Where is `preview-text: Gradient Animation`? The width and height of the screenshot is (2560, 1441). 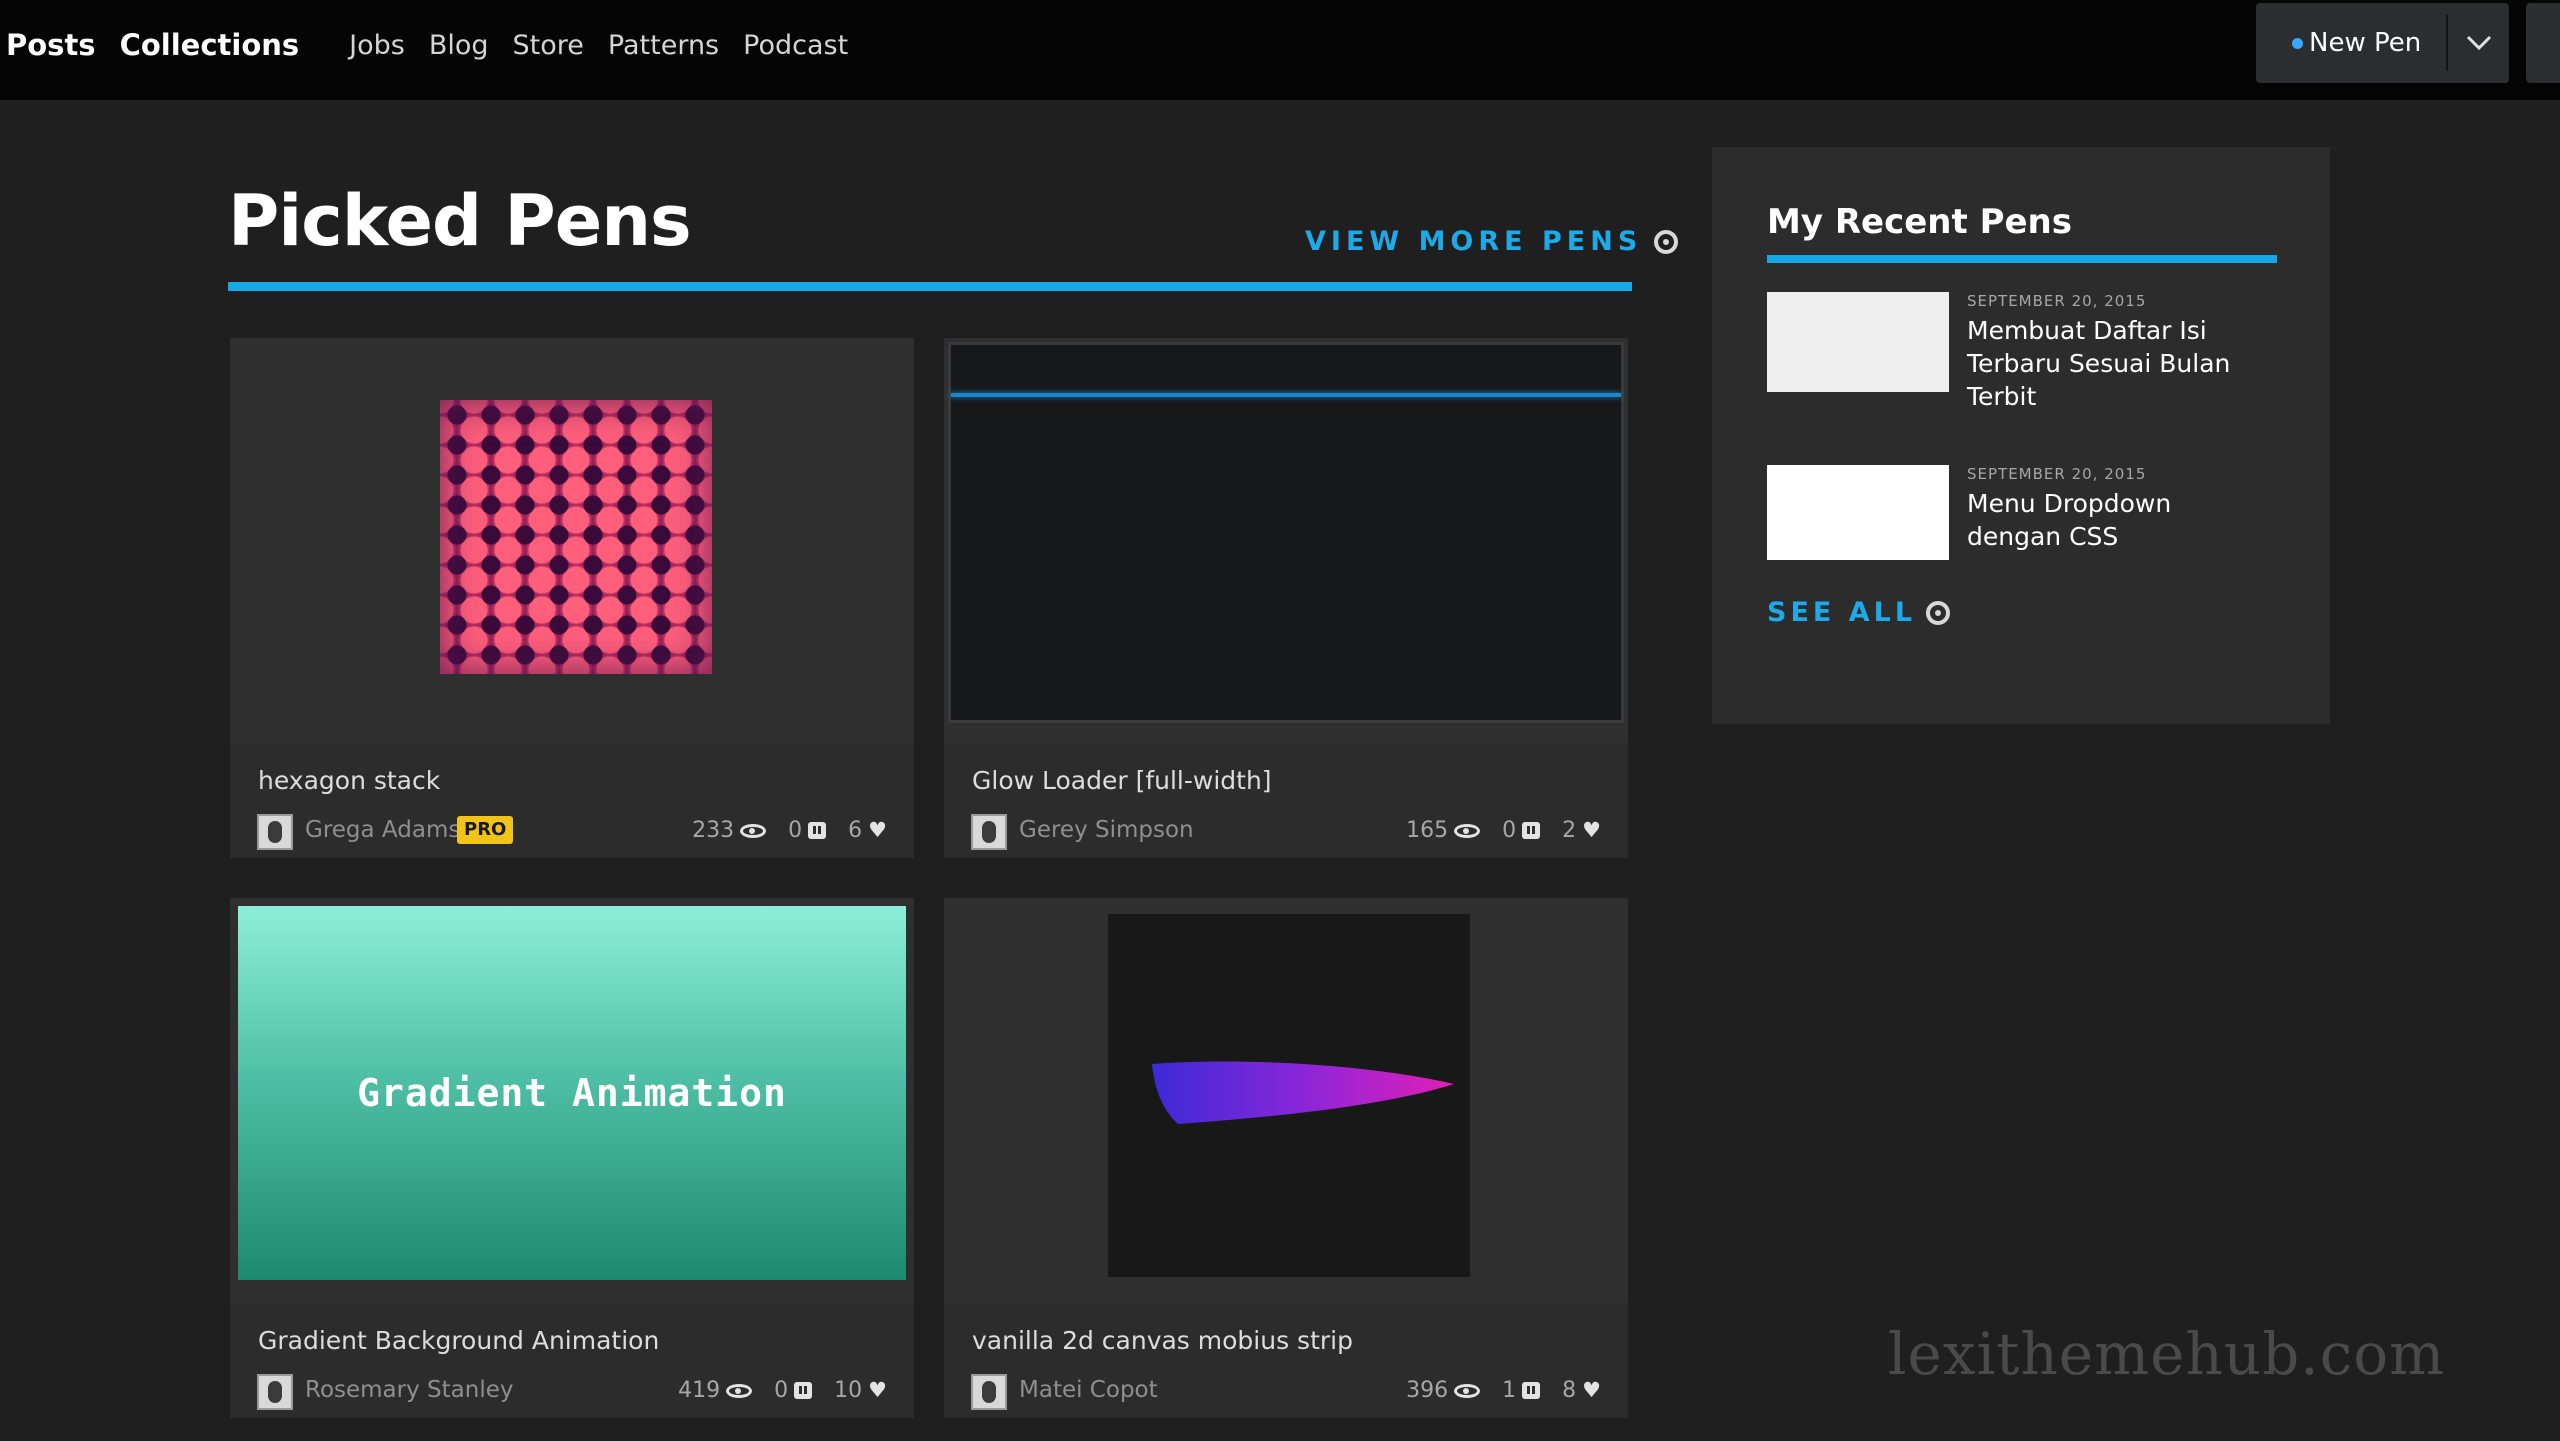 preview-text: Gradient Animation is located at coordinates (572, 1093).